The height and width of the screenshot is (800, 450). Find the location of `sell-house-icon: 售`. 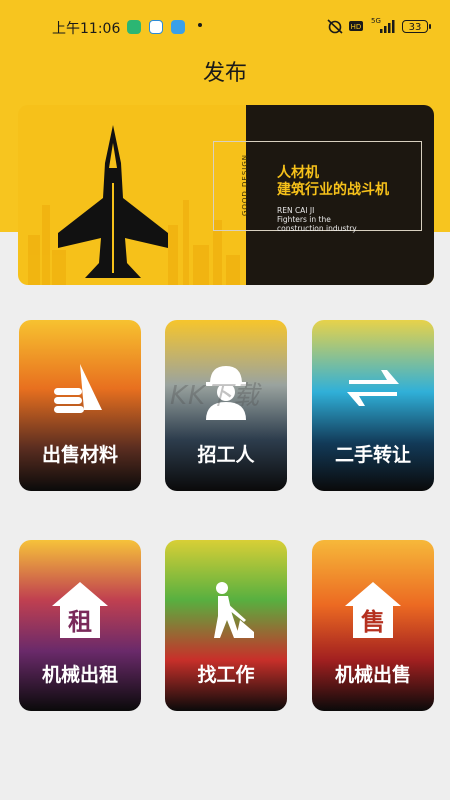

sell-house-icon: 售 is located at coordinates (373, 610).